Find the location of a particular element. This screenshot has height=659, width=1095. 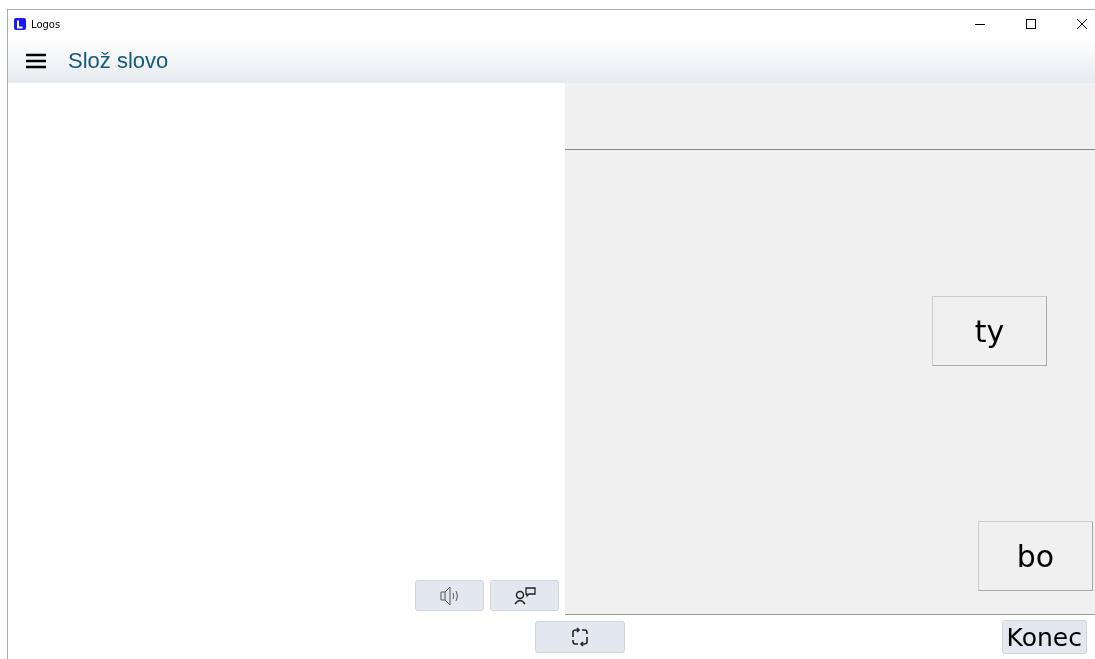

refresh-button is located at coordinates (580, 637).